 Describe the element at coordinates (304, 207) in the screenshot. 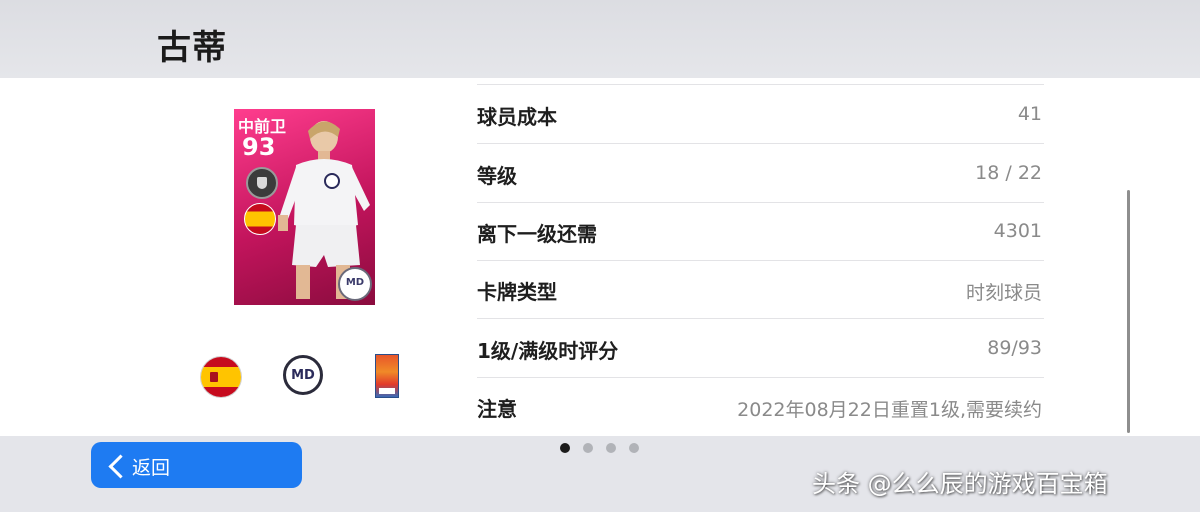

I see `player-card: 中前卫 93 MD` at that location.